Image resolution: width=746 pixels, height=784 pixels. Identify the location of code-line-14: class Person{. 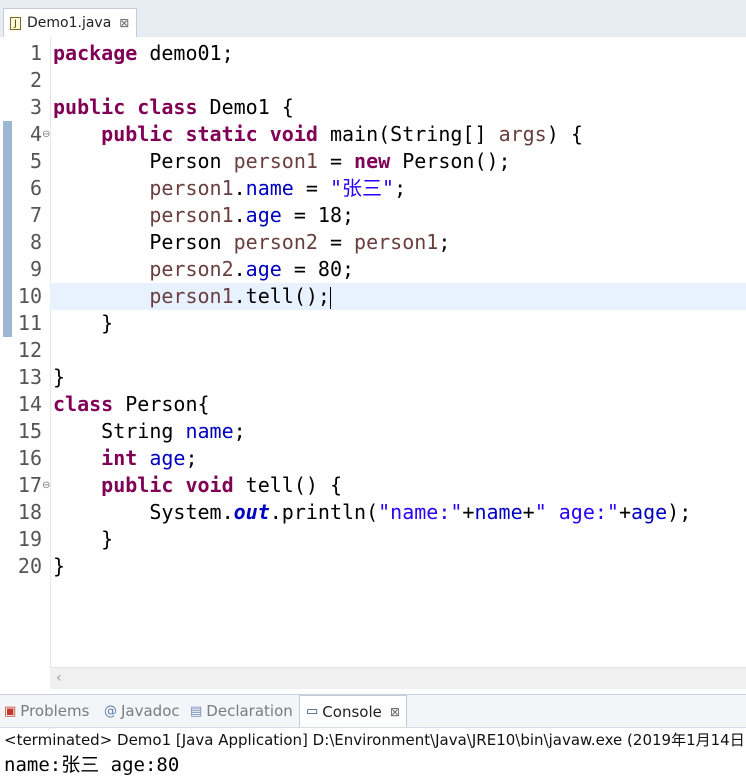
(131, 404).